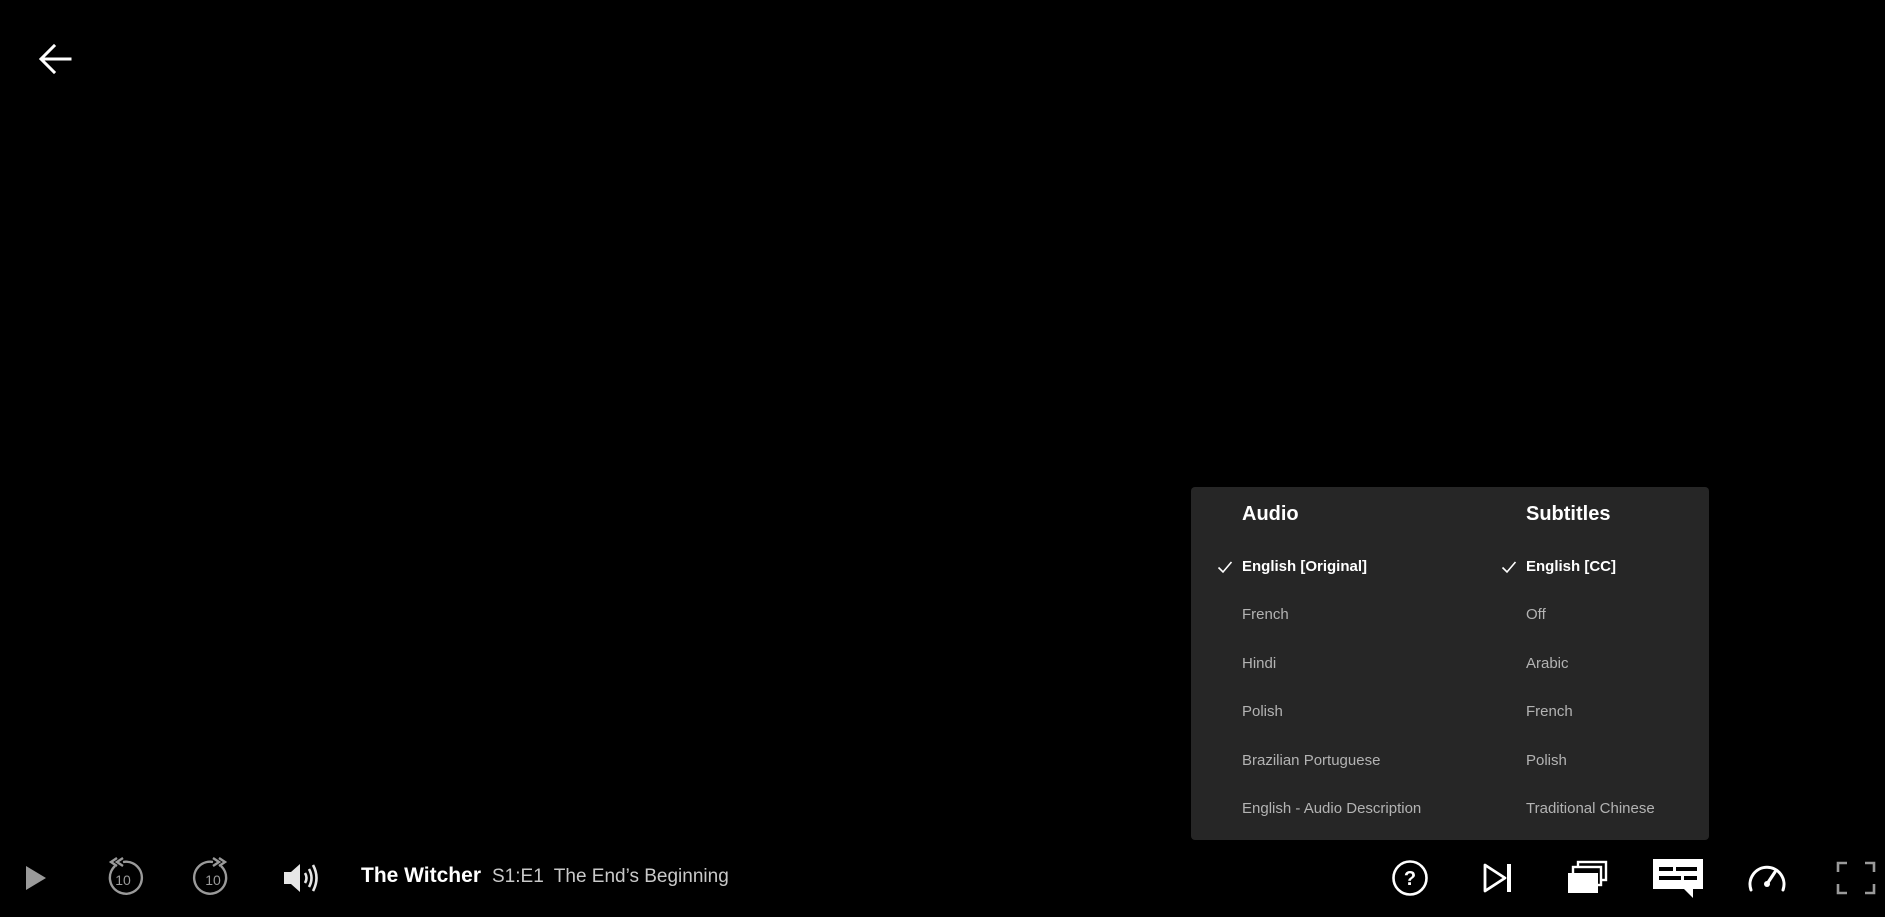  Describe the element at coordinates (1265, 615) in the screenshot. I see `audio-option-label: French` at that location.